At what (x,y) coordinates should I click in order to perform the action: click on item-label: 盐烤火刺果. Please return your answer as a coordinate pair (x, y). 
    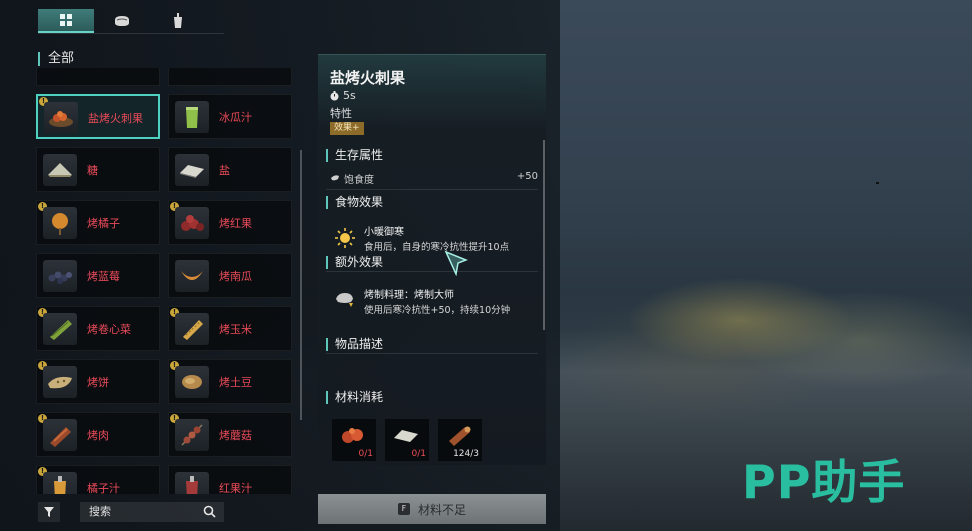
    Looking at the image, I should click on (115, 118).